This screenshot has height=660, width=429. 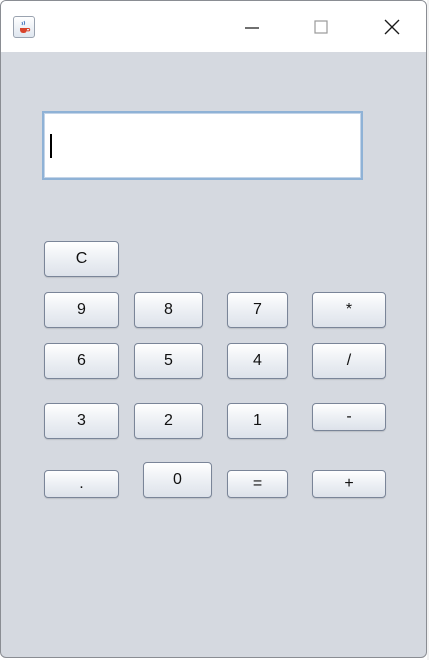 I want to click on maximize-icon, so click(x=321, y=27).